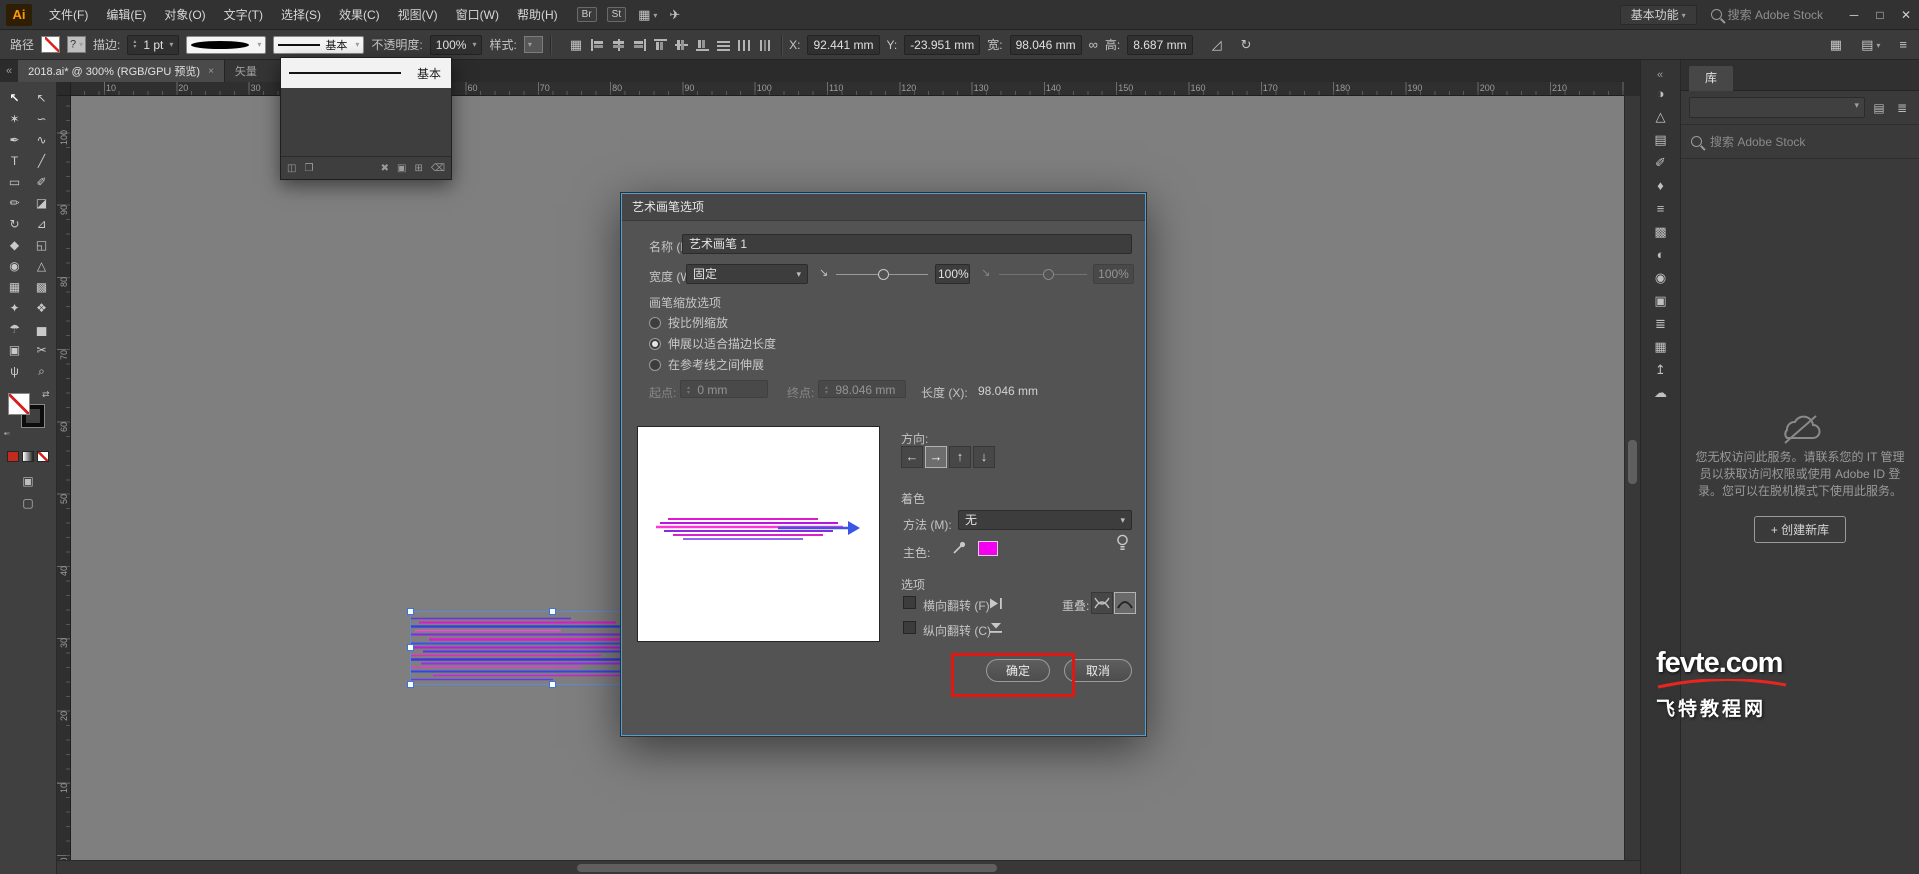 Image resolution: width=1919 pixels, height=874 pixels. I want to click on menu-item: 效果(C), so click(359, 15).